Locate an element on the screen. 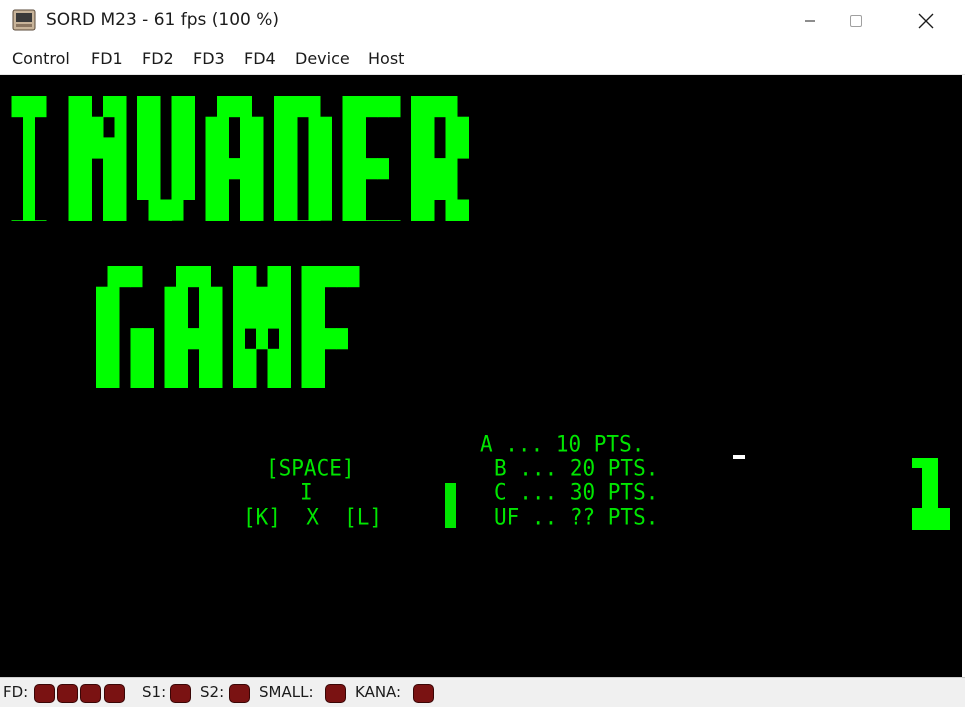 This screenshot has width=965, height=707. menu-host: Host is located at coordinates (386, 58).